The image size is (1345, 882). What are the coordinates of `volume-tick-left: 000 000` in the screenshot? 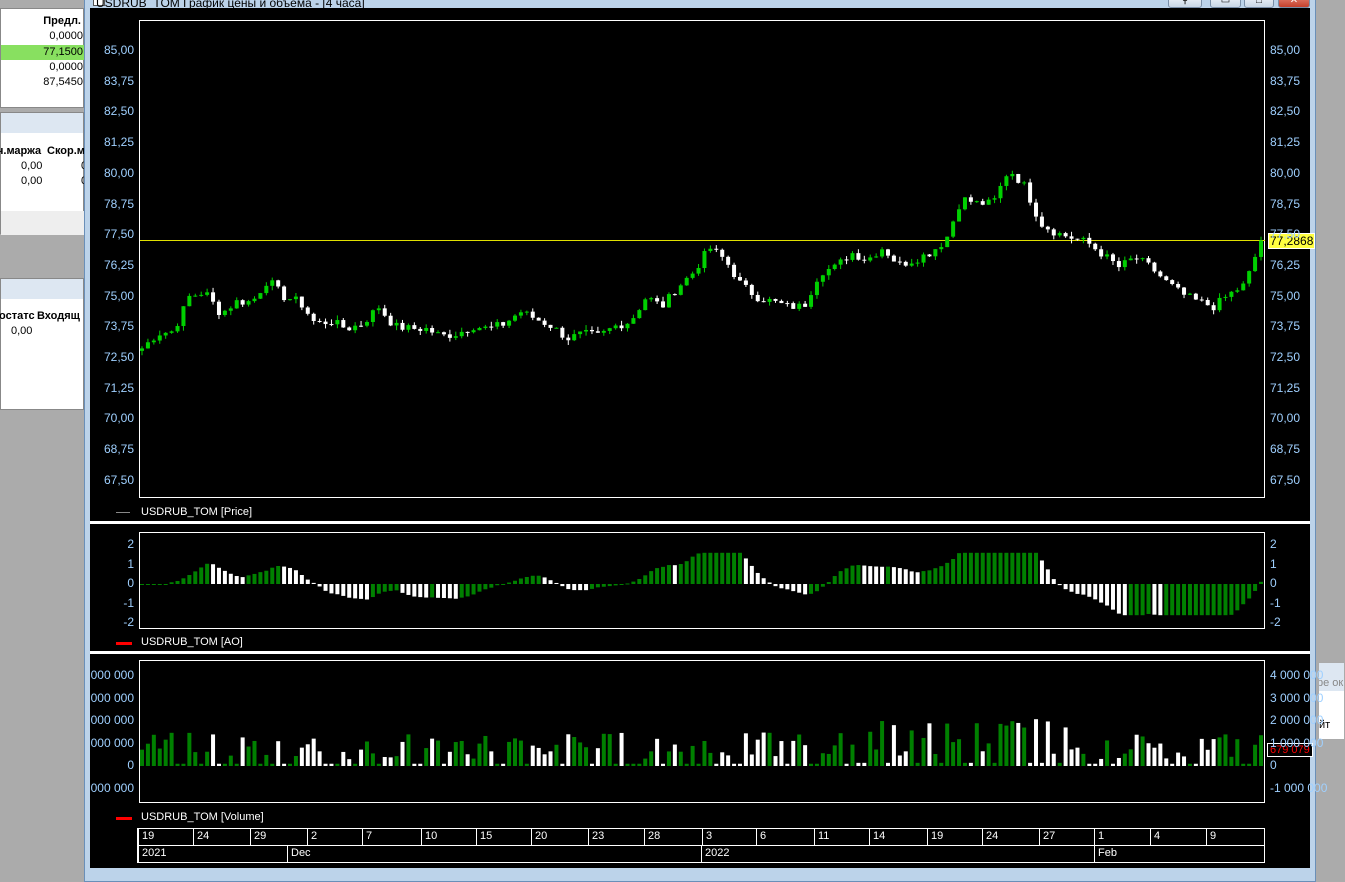 It's located at (112, 787).